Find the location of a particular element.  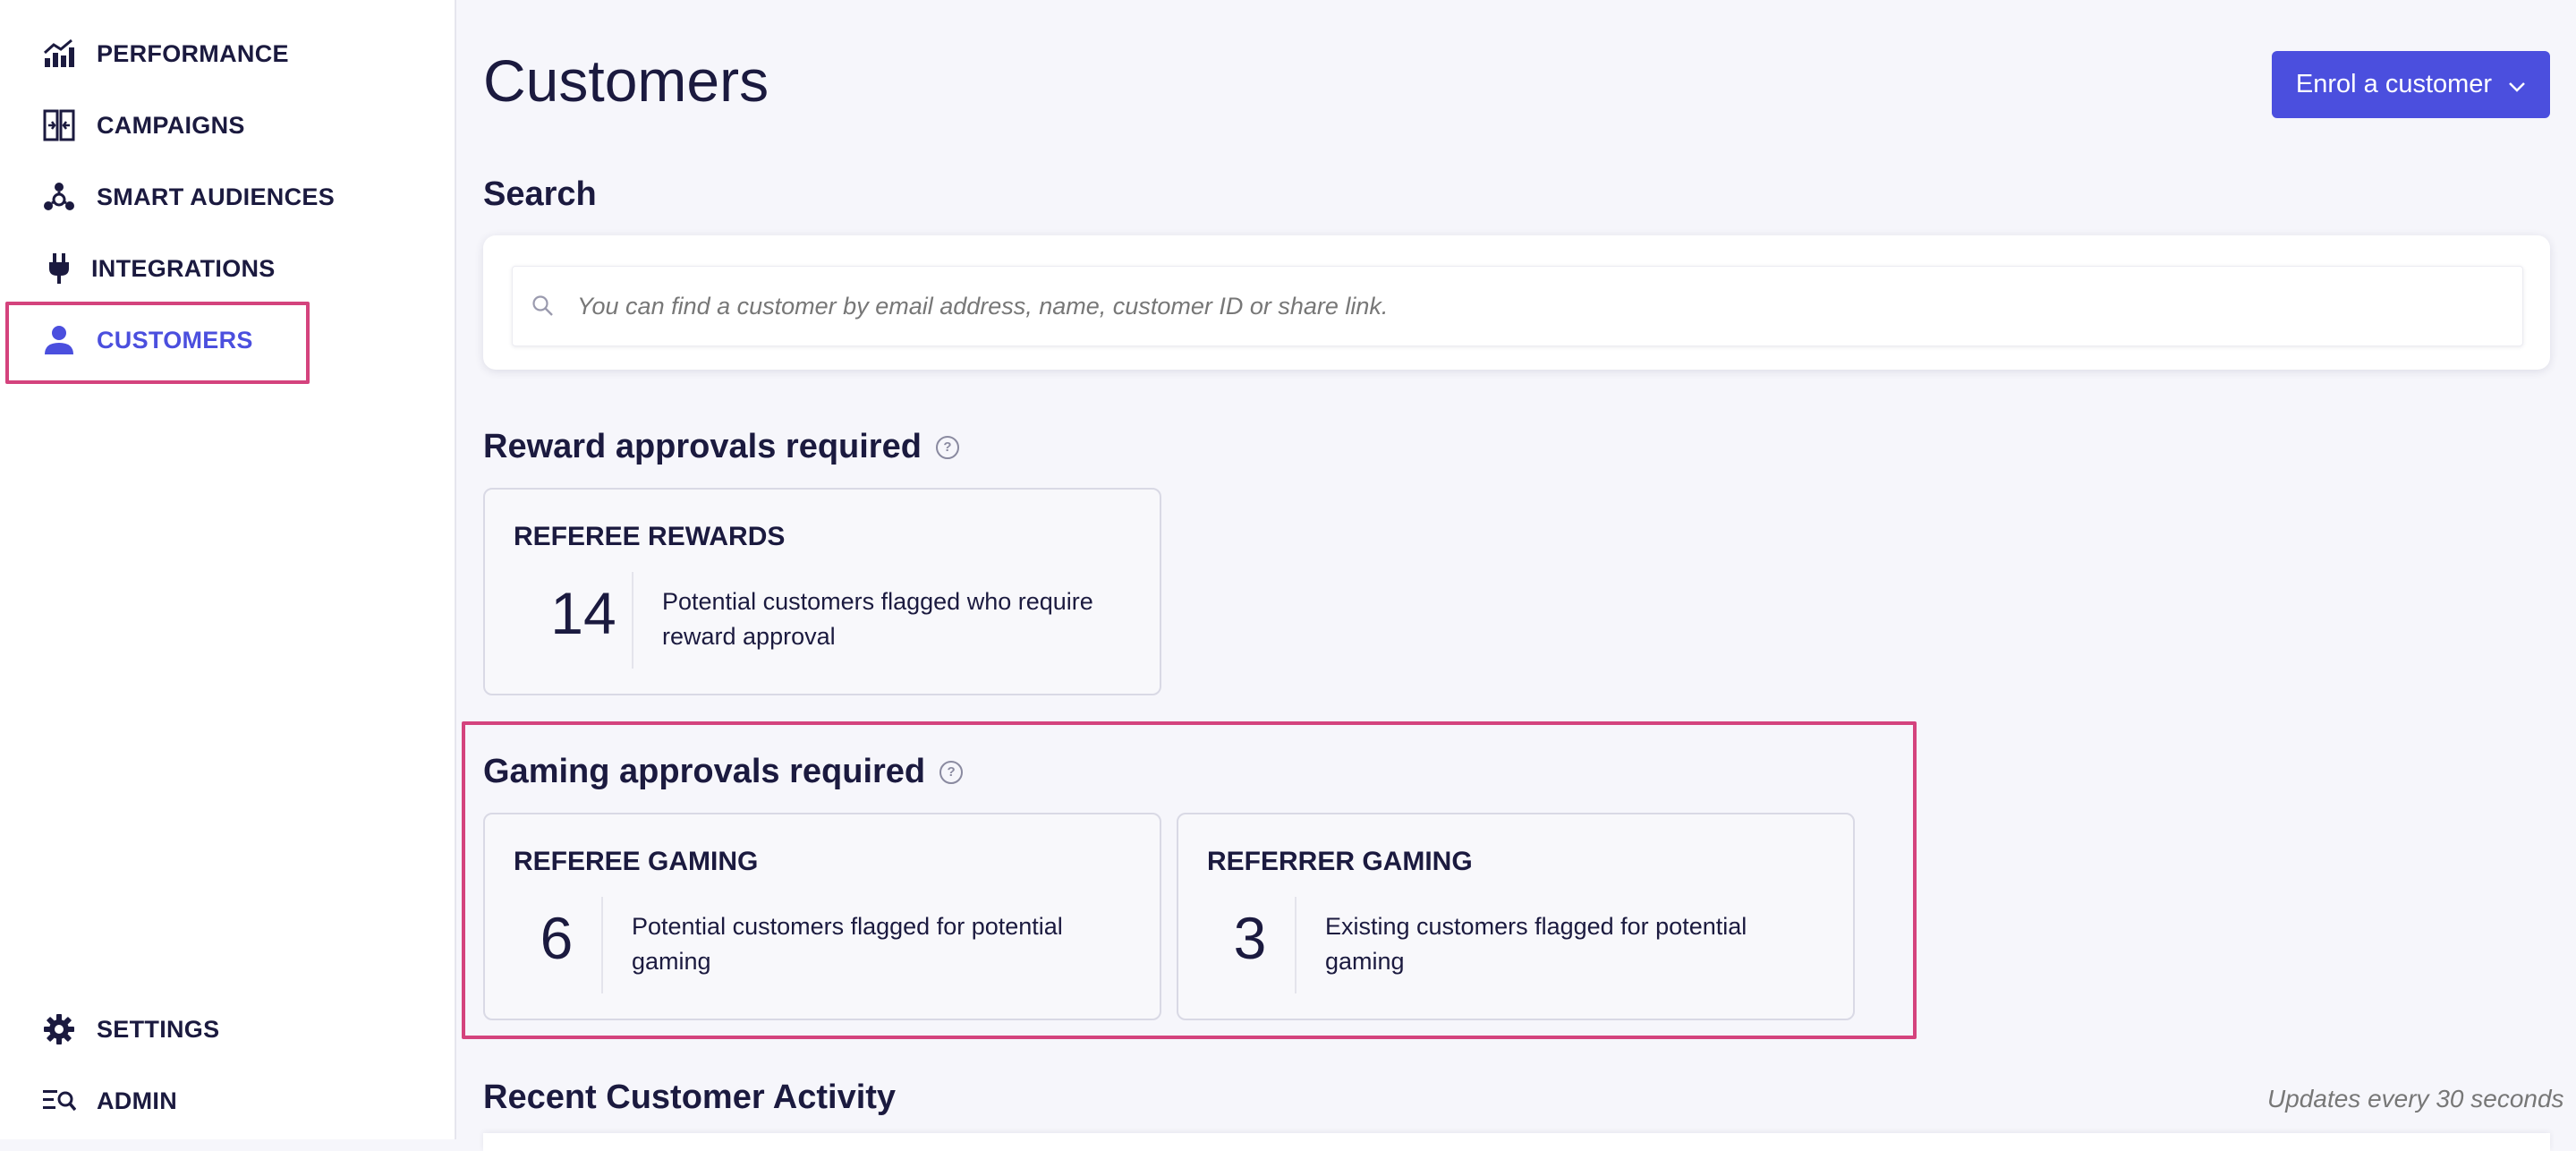

sidebar-item-performance: PERFORMANCE is located at coordinates (164, 54).